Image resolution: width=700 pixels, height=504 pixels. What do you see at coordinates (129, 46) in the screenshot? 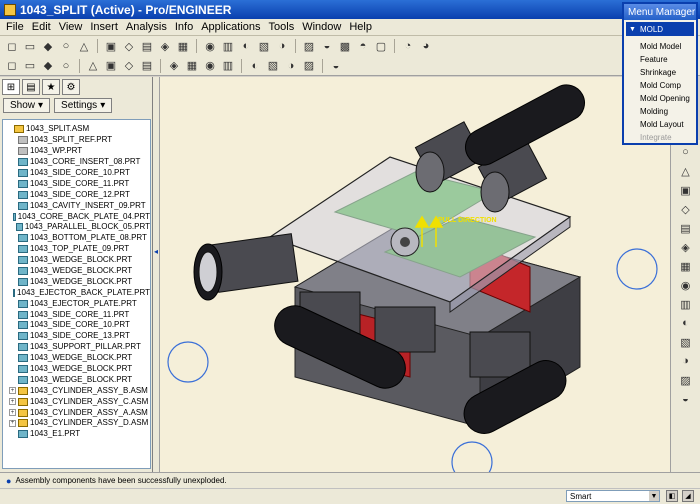
I see `redo-icon: ◇` at bounding box center [129, 46].